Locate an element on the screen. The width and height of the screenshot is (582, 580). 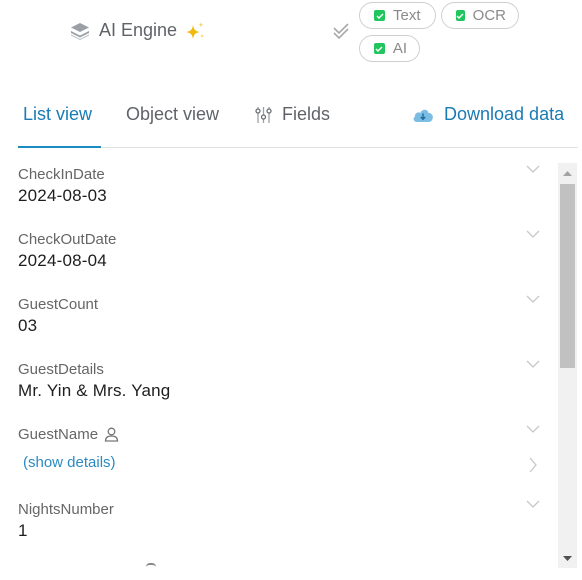
ai-engine-label: AI Engine is located at coordinates (138, 30).